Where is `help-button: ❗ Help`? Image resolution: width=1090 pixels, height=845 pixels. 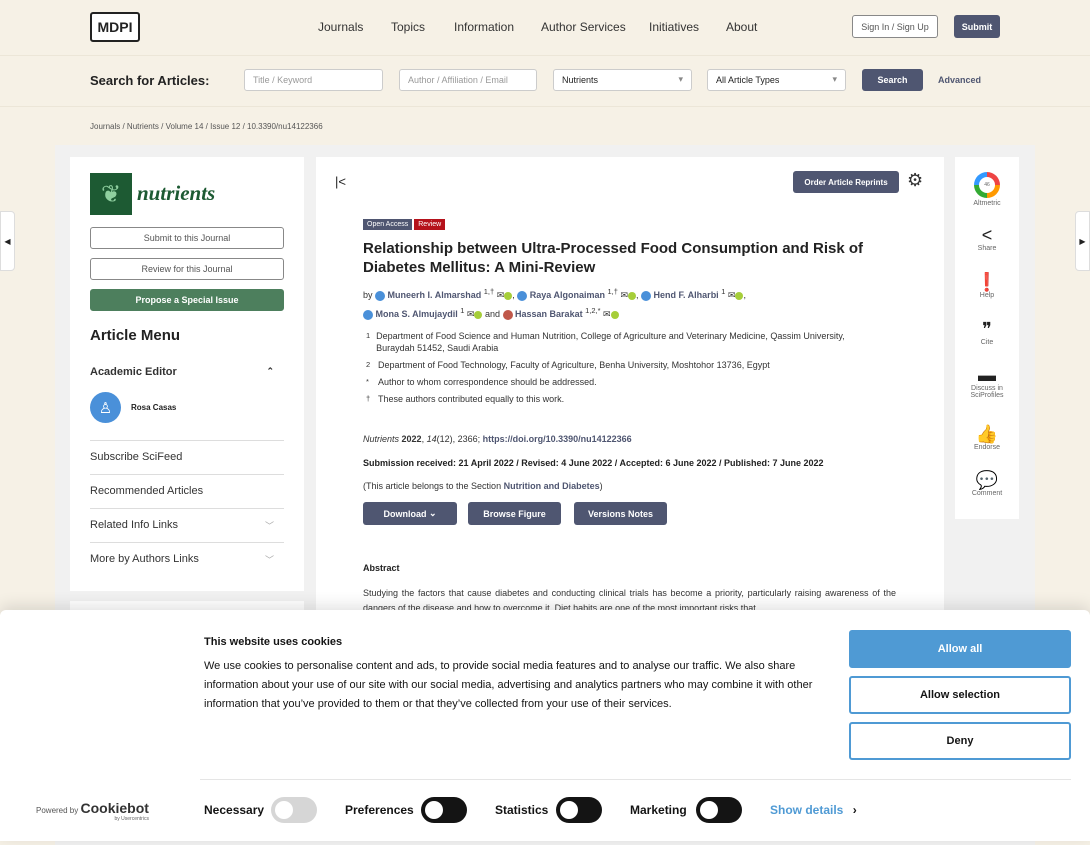
help-button: ❗ Help is located at coordinates (987, 285).